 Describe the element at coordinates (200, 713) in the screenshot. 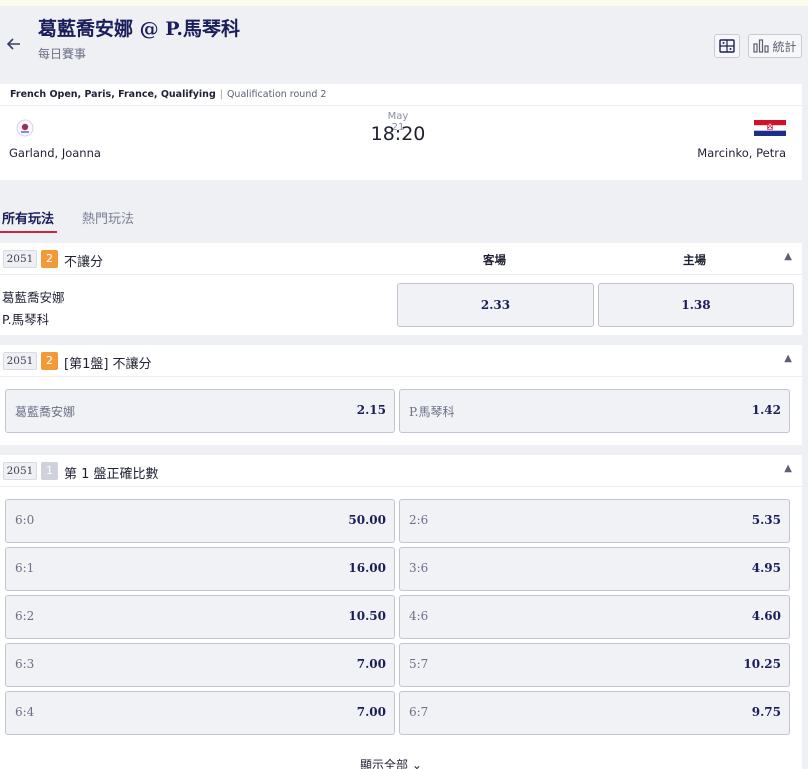

I see `score-odds: 6:4 7.00` at that location.